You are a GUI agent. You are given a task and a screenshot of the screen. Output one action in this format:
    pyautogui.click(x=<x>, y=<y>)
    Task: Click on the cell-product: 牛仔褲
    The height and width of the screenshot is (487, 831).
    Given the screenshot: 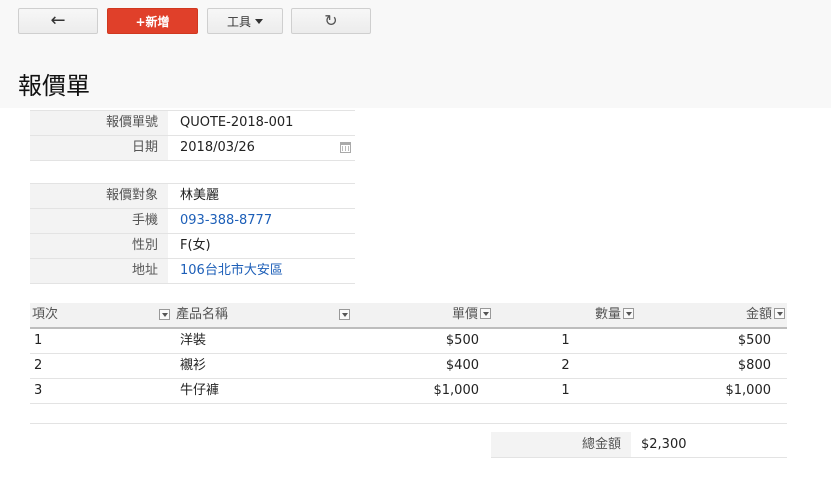 What is the action you would take?
    pyautogui.click(x=200, y=390)
    